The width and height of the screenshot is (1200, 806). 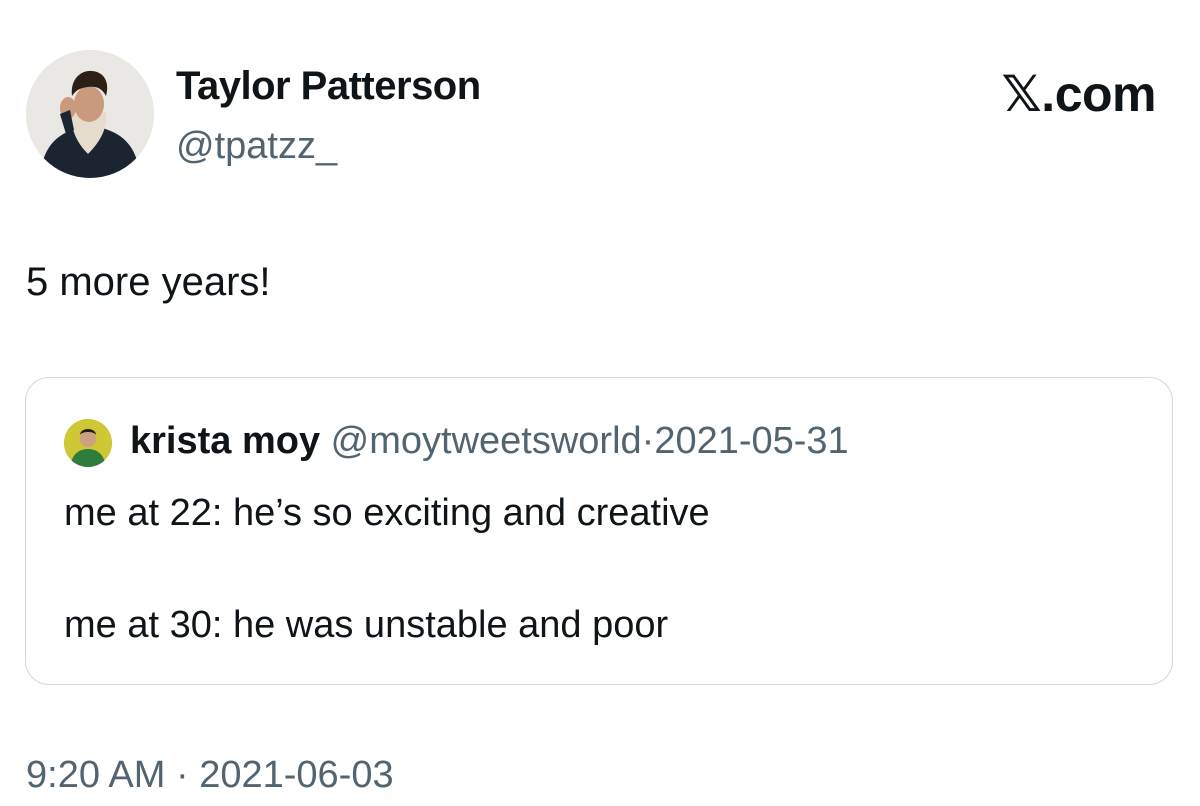 I want to click on quote-author-avatar, so click(x=88, y=443).